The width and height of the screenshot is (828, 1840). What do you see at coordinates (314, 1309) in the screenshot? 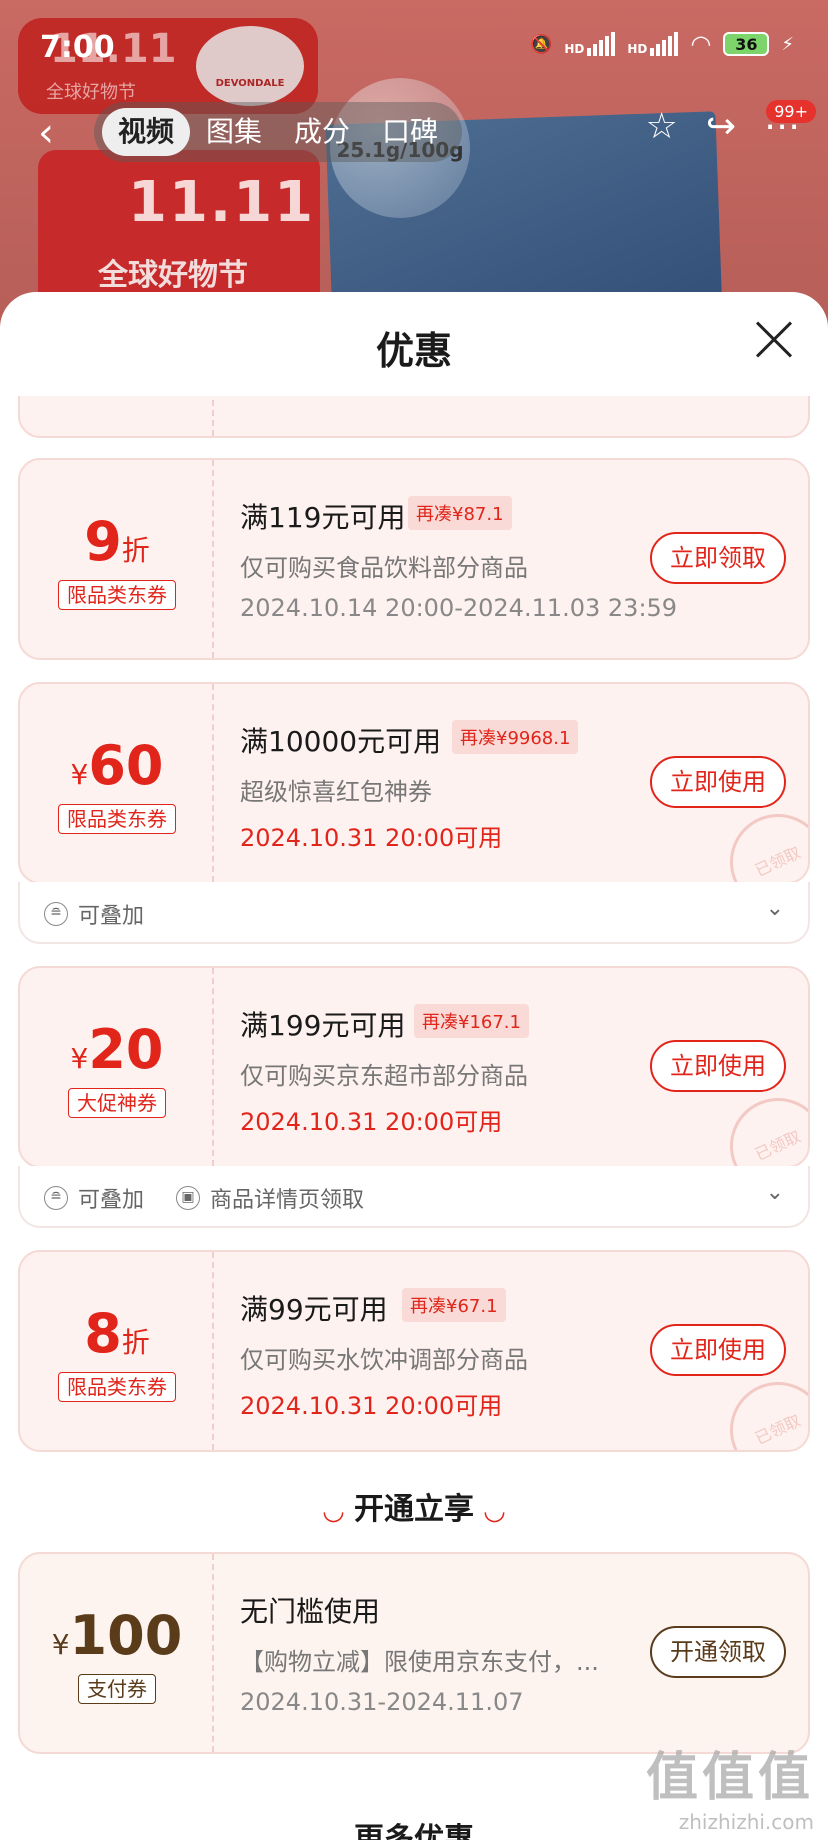
I see `coupon-condition: 满99元可用` at bounding box center [314, 1309].